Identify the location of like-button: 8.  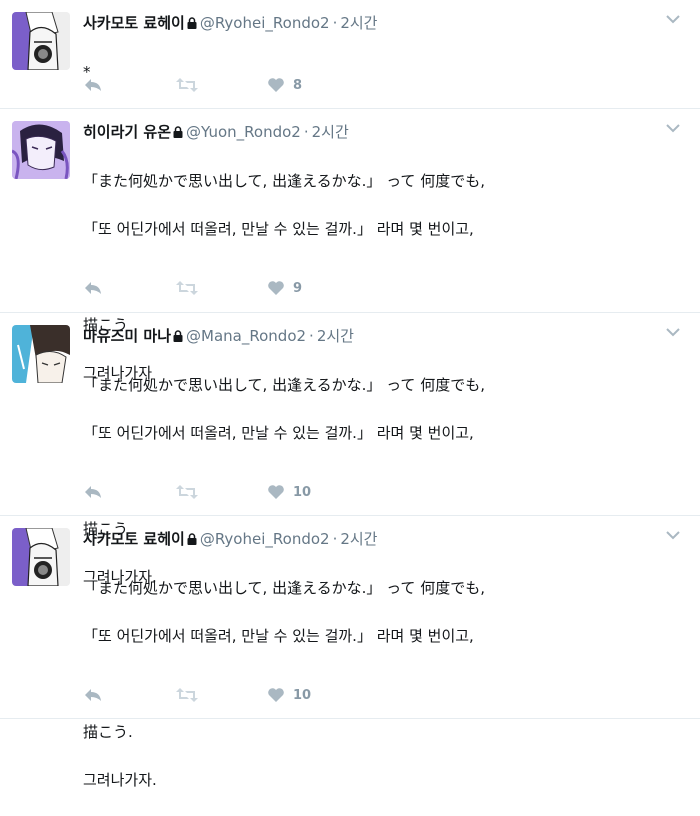
(327, 85).